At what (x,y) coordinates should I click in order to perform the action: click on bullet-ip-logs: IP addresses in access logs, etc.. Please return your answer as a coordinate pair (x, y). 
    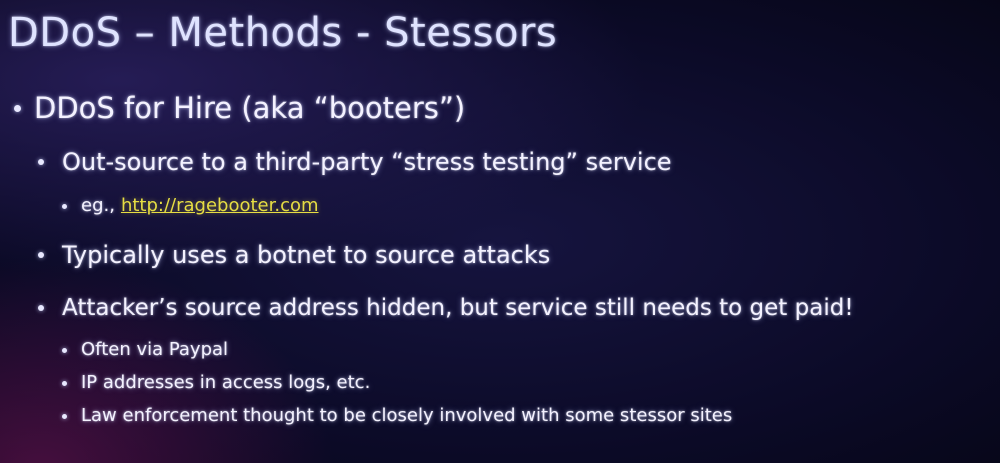
    Looking at the image, I should click on (216, 383).